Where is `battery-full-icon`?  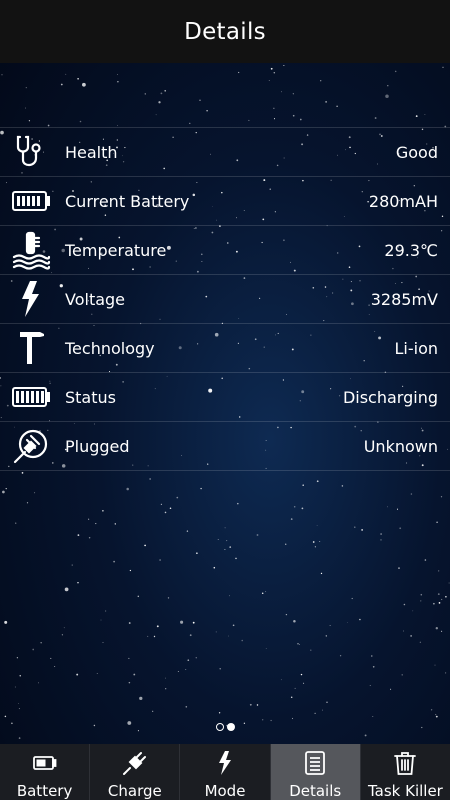 battery-full-icon is located at coordinates (31, 397).